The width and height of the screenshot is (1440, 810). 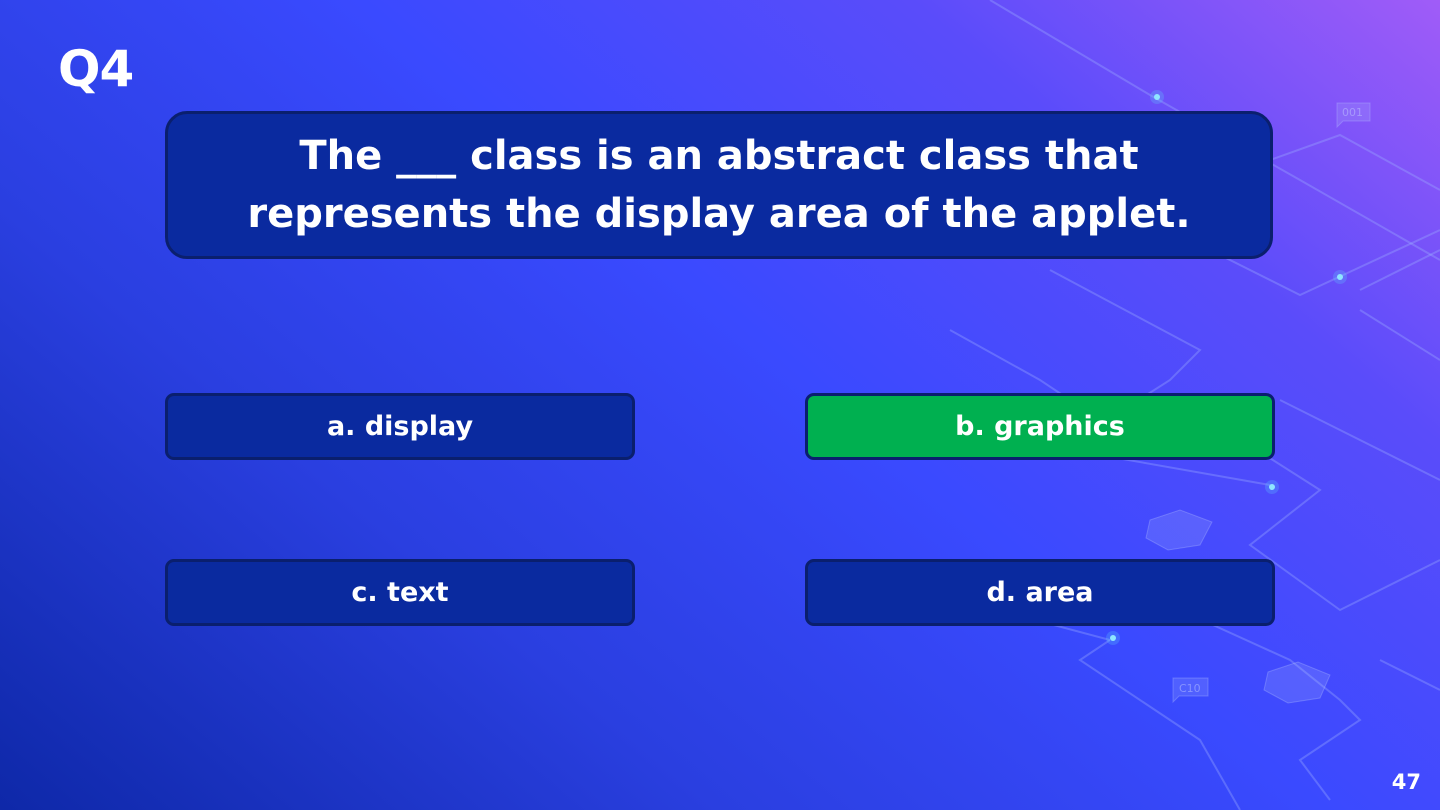 What do you see at coordinates (1352, 112) in the screenshot?
I see `decor-tag-001: 001` at bounding box center [1352, 112].